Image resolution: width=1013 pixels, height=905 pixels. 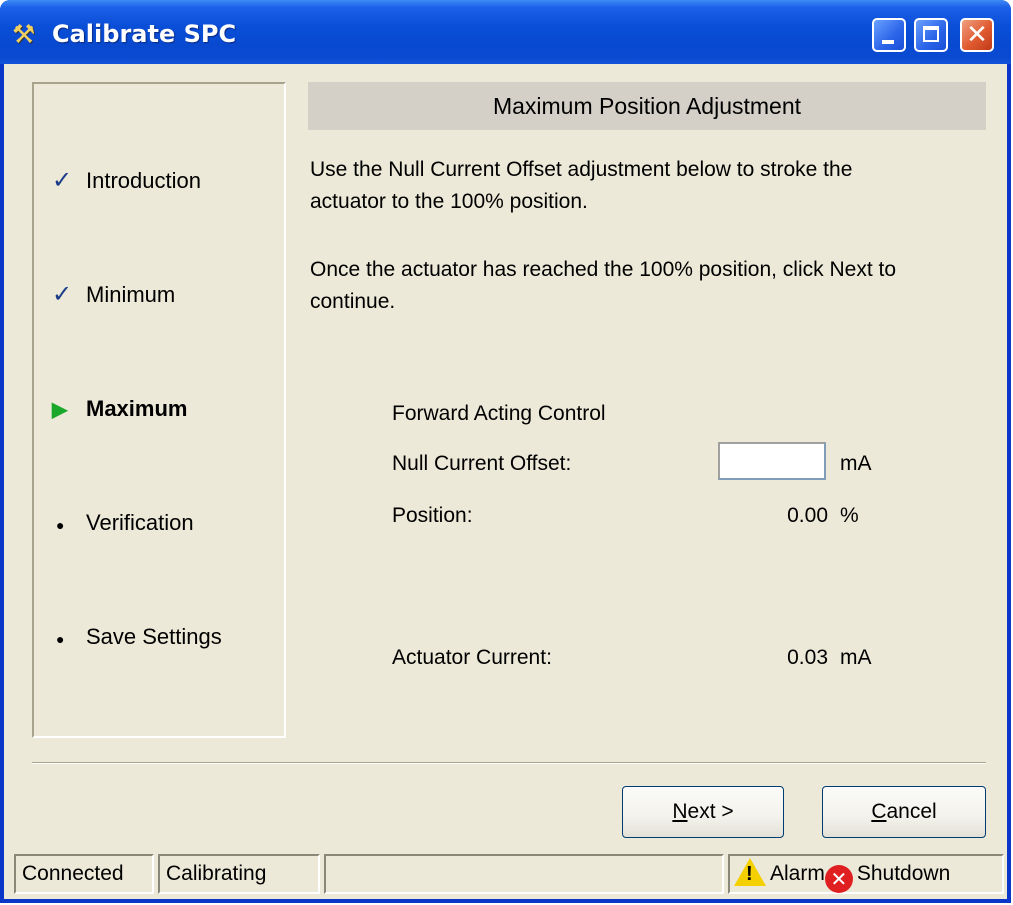 I want to click on cancel-mnemonic: C, so click(x=879, y=811).